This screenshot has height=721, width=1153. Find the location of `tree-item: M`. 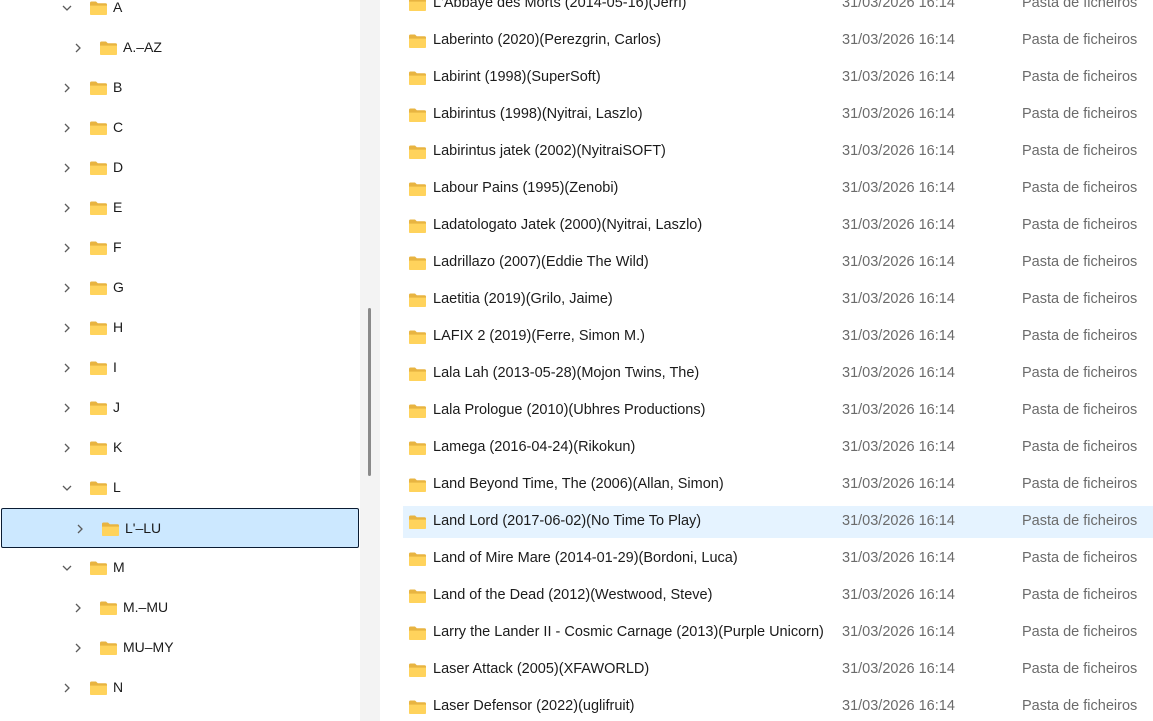

tree-item: M is located at coordinates (179, 568).